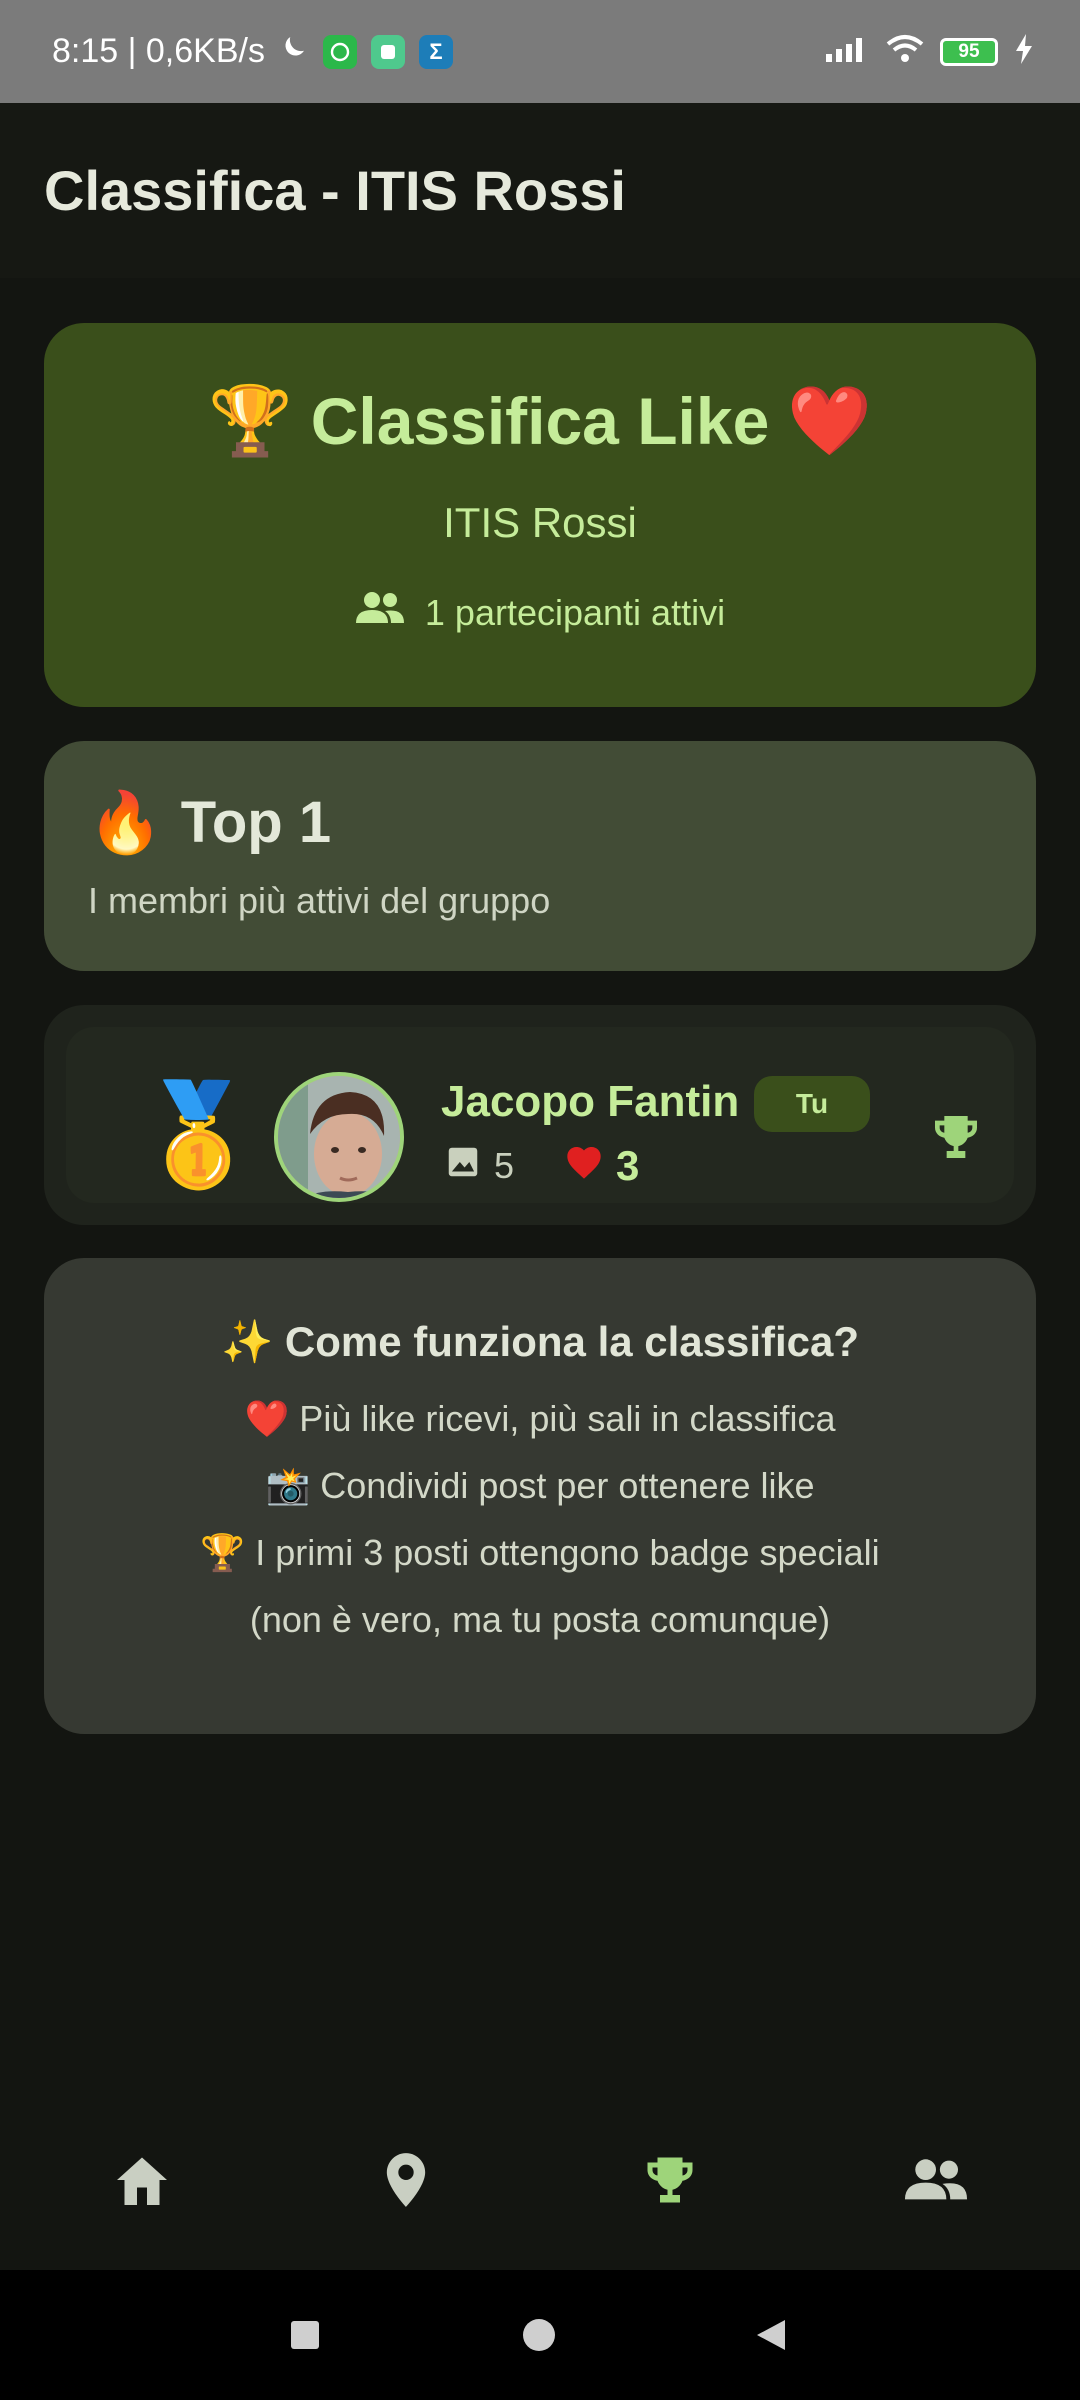  I want to click on battery-level: 95, so click(969, 51).